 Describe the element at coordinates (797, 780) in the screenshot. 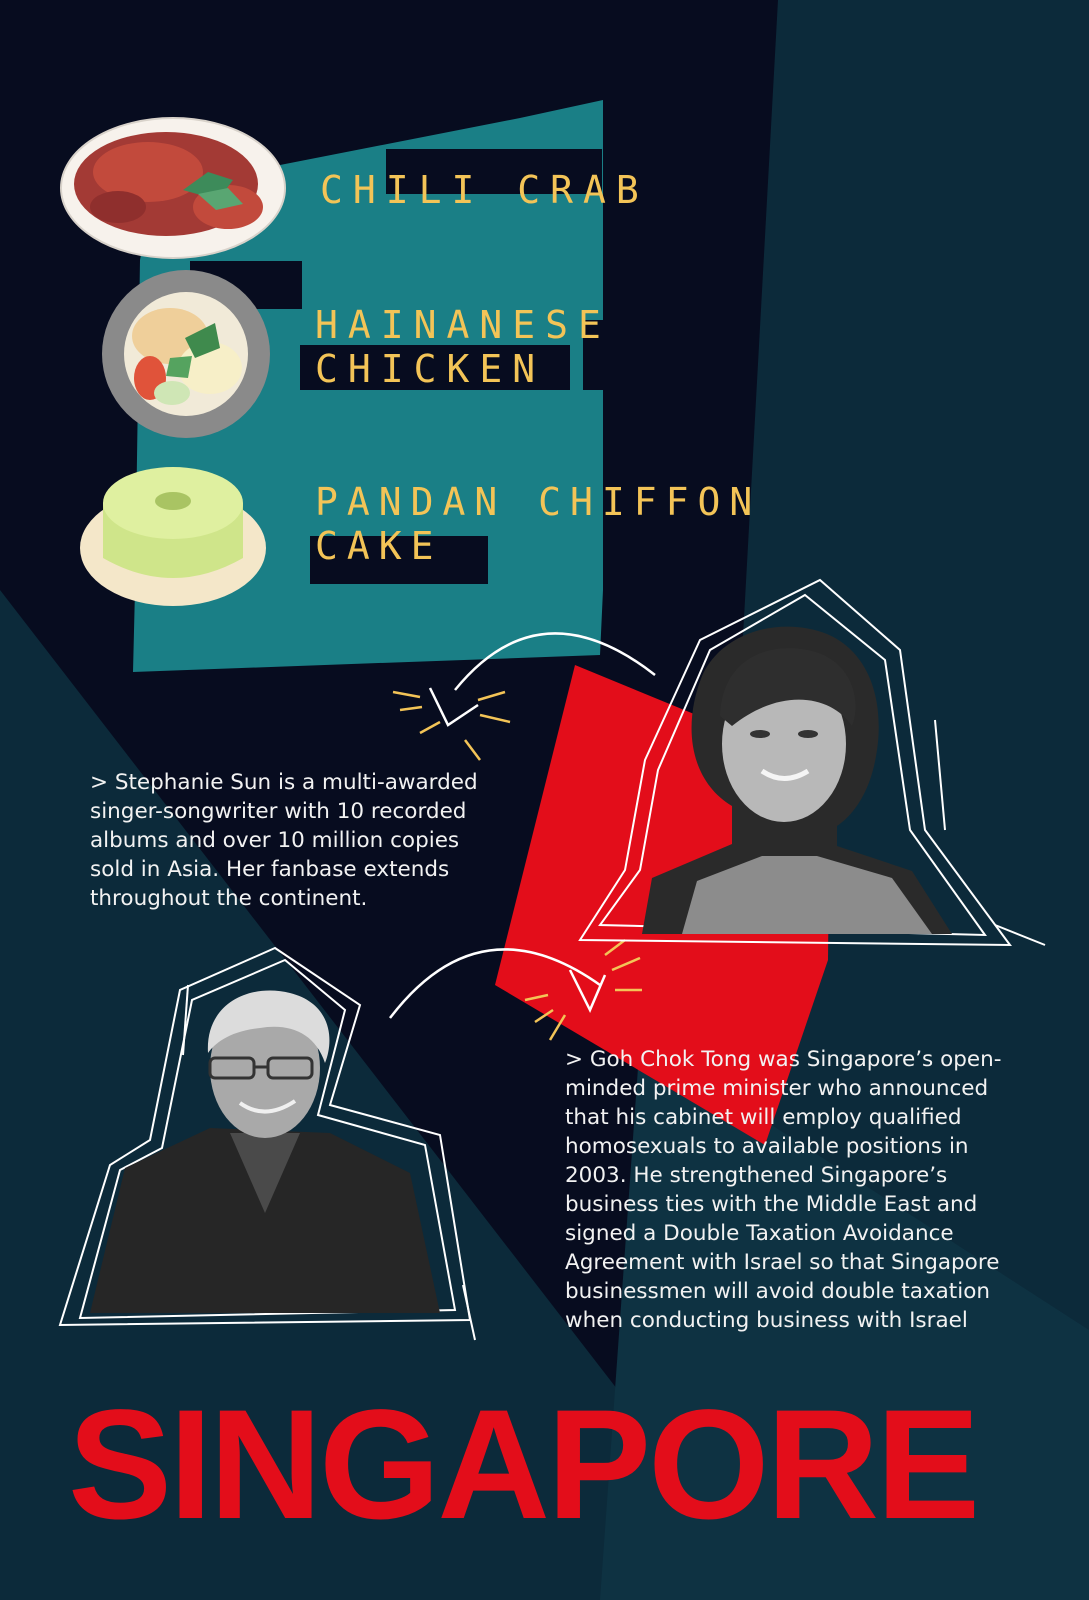

I see `stephanie-sun-photo` at that location.